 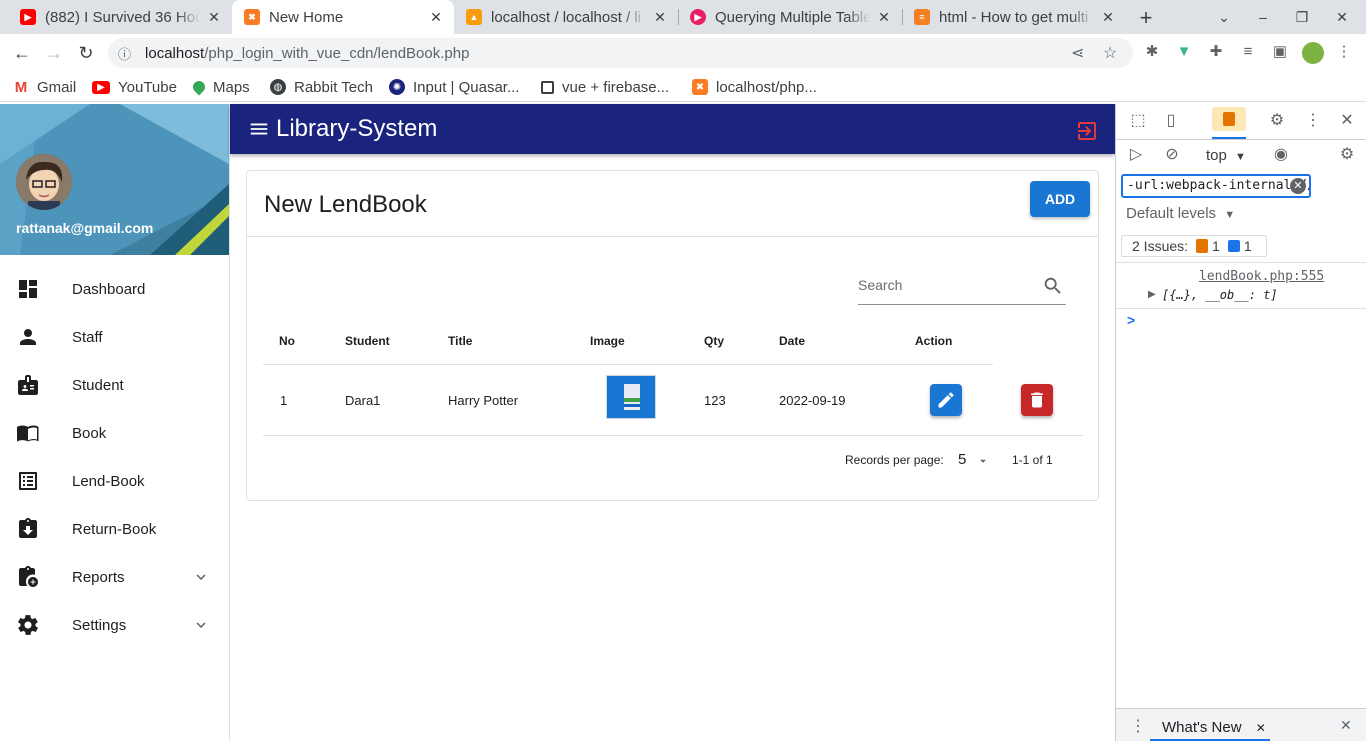 I want to click on column-header-action: Action, so click(x=933, y=341).